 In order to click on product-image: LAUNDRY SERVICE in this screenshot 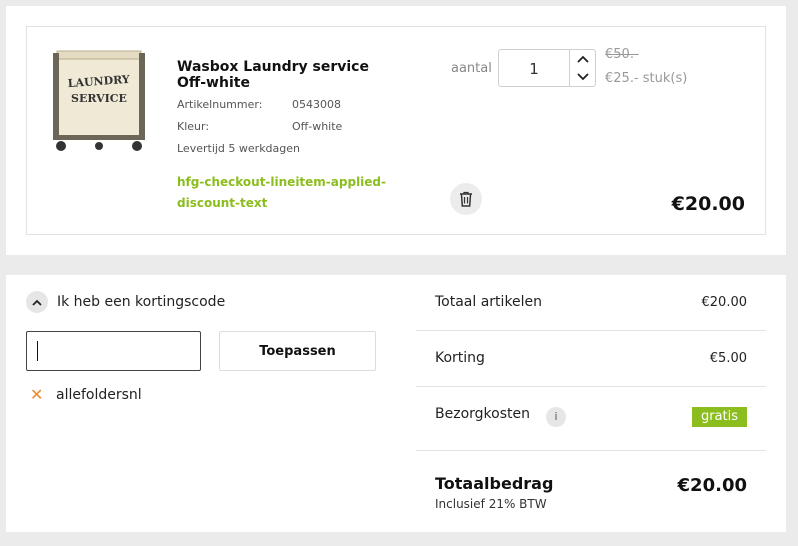, I will do `click(99, 100)`.